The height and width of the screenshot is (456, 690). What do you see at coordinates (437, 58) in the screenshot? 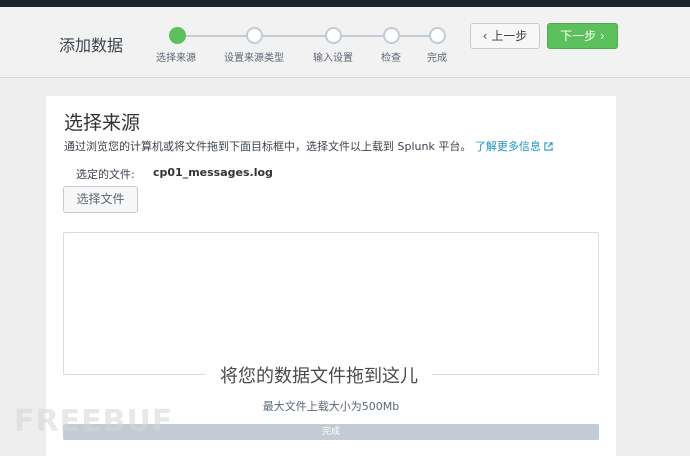
I see `step-done-label: 完成` at bounding box center [437, 58].